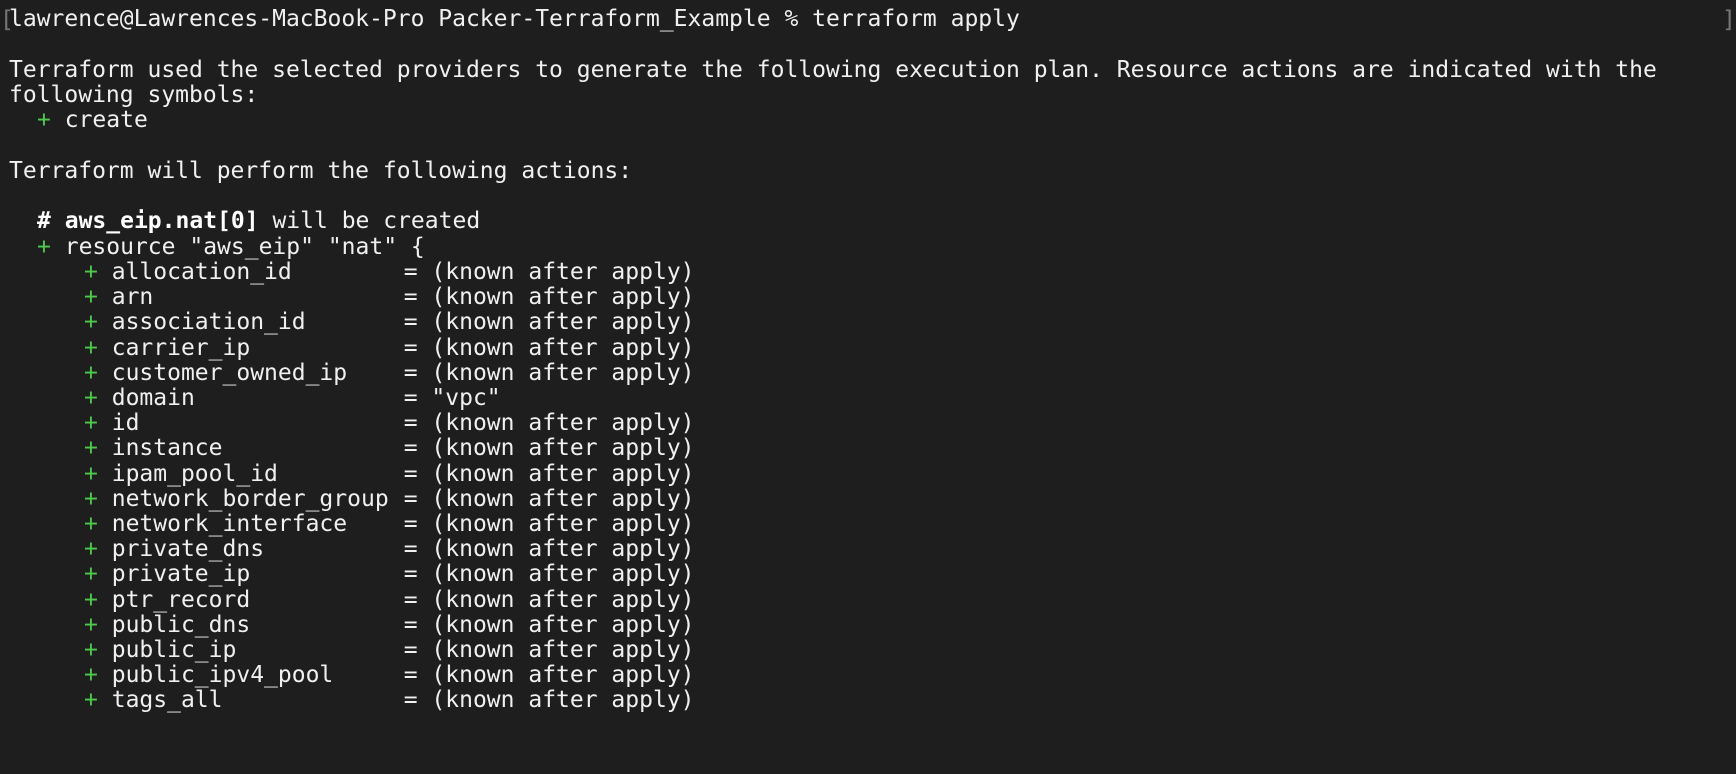  I want to click on attribute-name: carrier_ip, so click(181, 347).